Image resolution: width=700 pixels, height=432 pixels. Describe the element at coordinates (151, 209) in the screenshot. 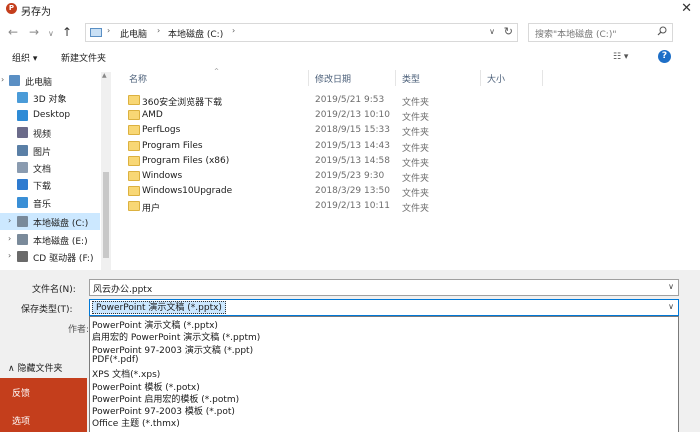

I see `file-name: 用户` at that location.